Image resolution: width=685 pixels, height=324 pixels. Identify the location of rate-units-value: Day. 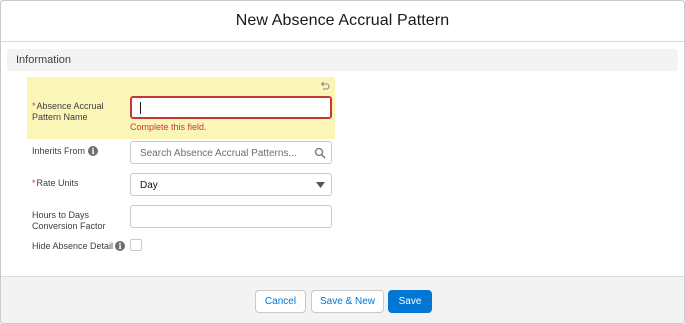
(149, 185).